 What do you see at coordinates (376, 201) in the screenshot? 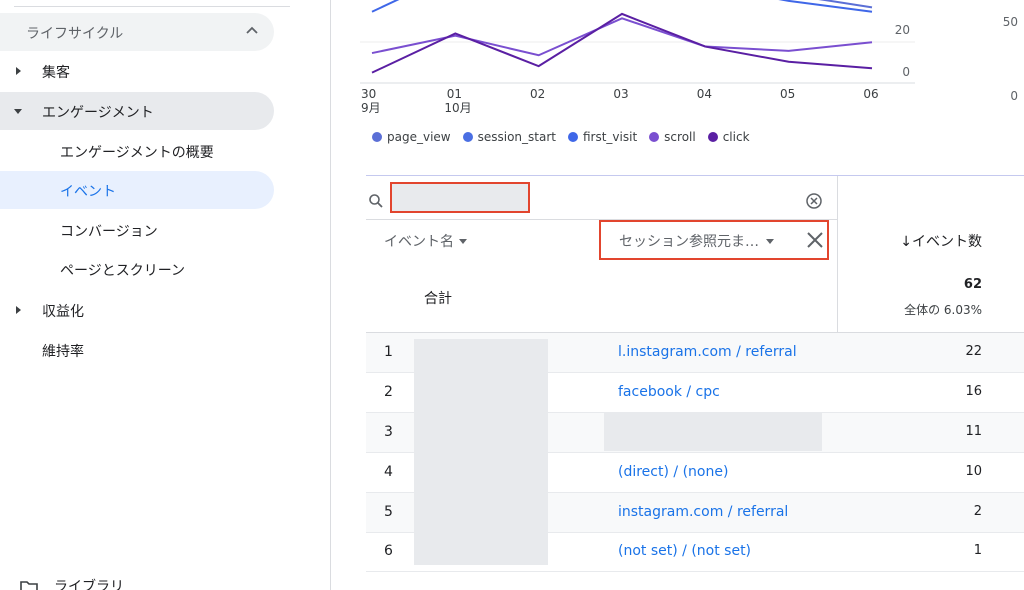
I see `search-icon` at bounding box center [376, 201].